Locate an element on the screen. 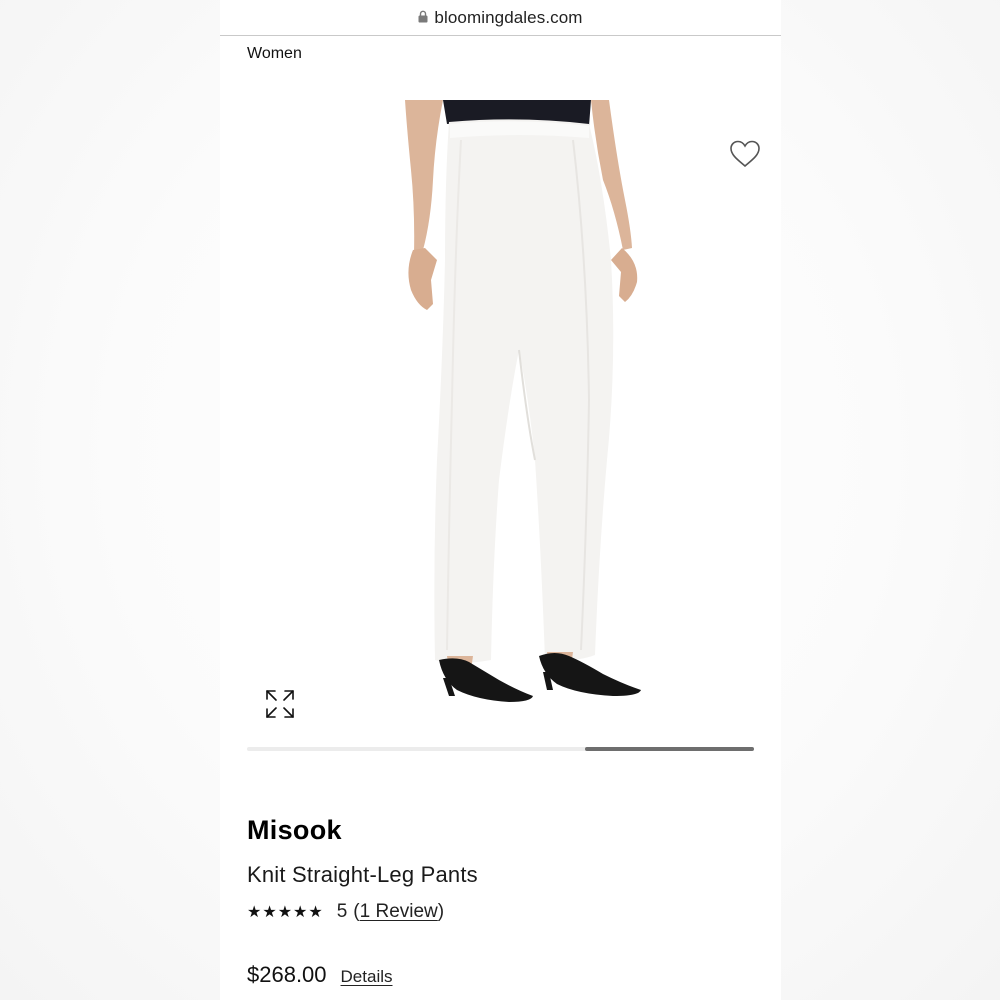 The image size is (1000, 1000). price-row: $268.00 Details is located at coordinates (320, 975).